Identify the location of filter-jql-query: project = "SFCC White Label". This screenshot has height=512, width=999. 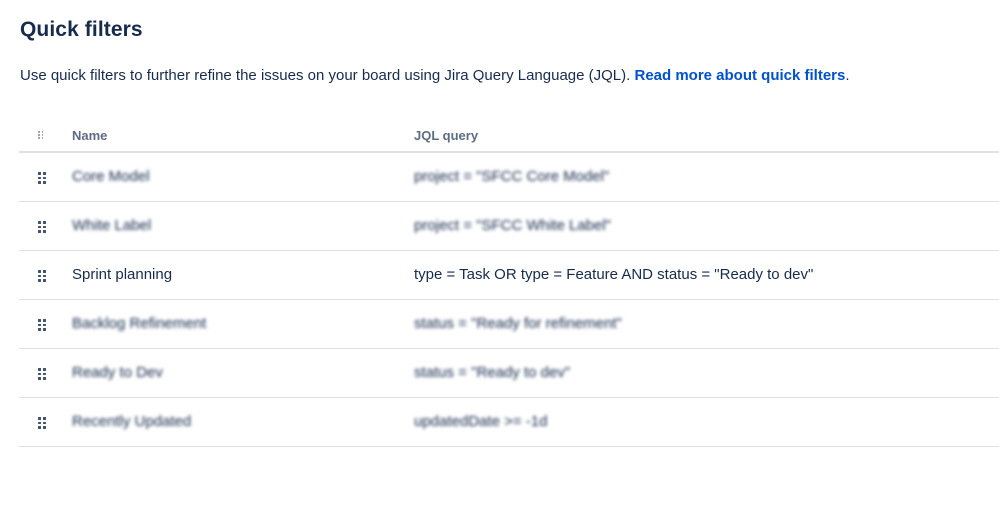
(512, 225).